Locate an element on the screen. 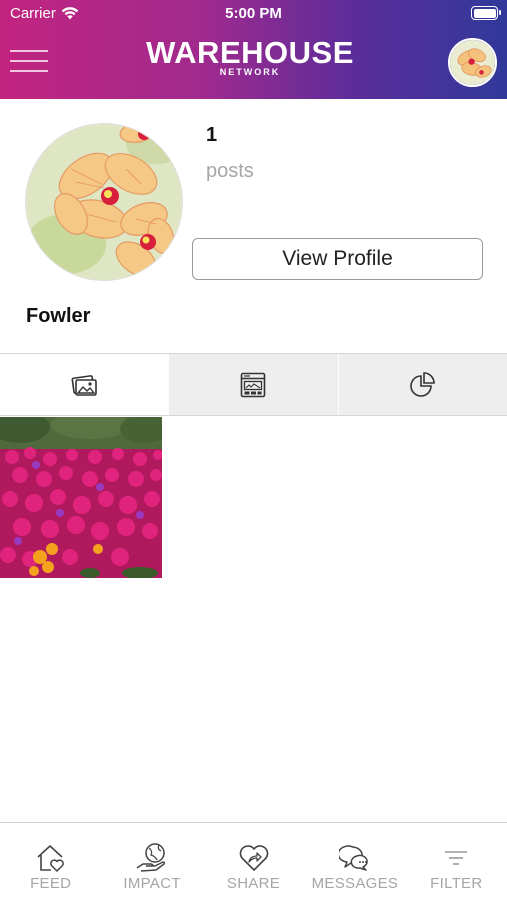  post-count-label: posts is located at coordinates (230, 171).